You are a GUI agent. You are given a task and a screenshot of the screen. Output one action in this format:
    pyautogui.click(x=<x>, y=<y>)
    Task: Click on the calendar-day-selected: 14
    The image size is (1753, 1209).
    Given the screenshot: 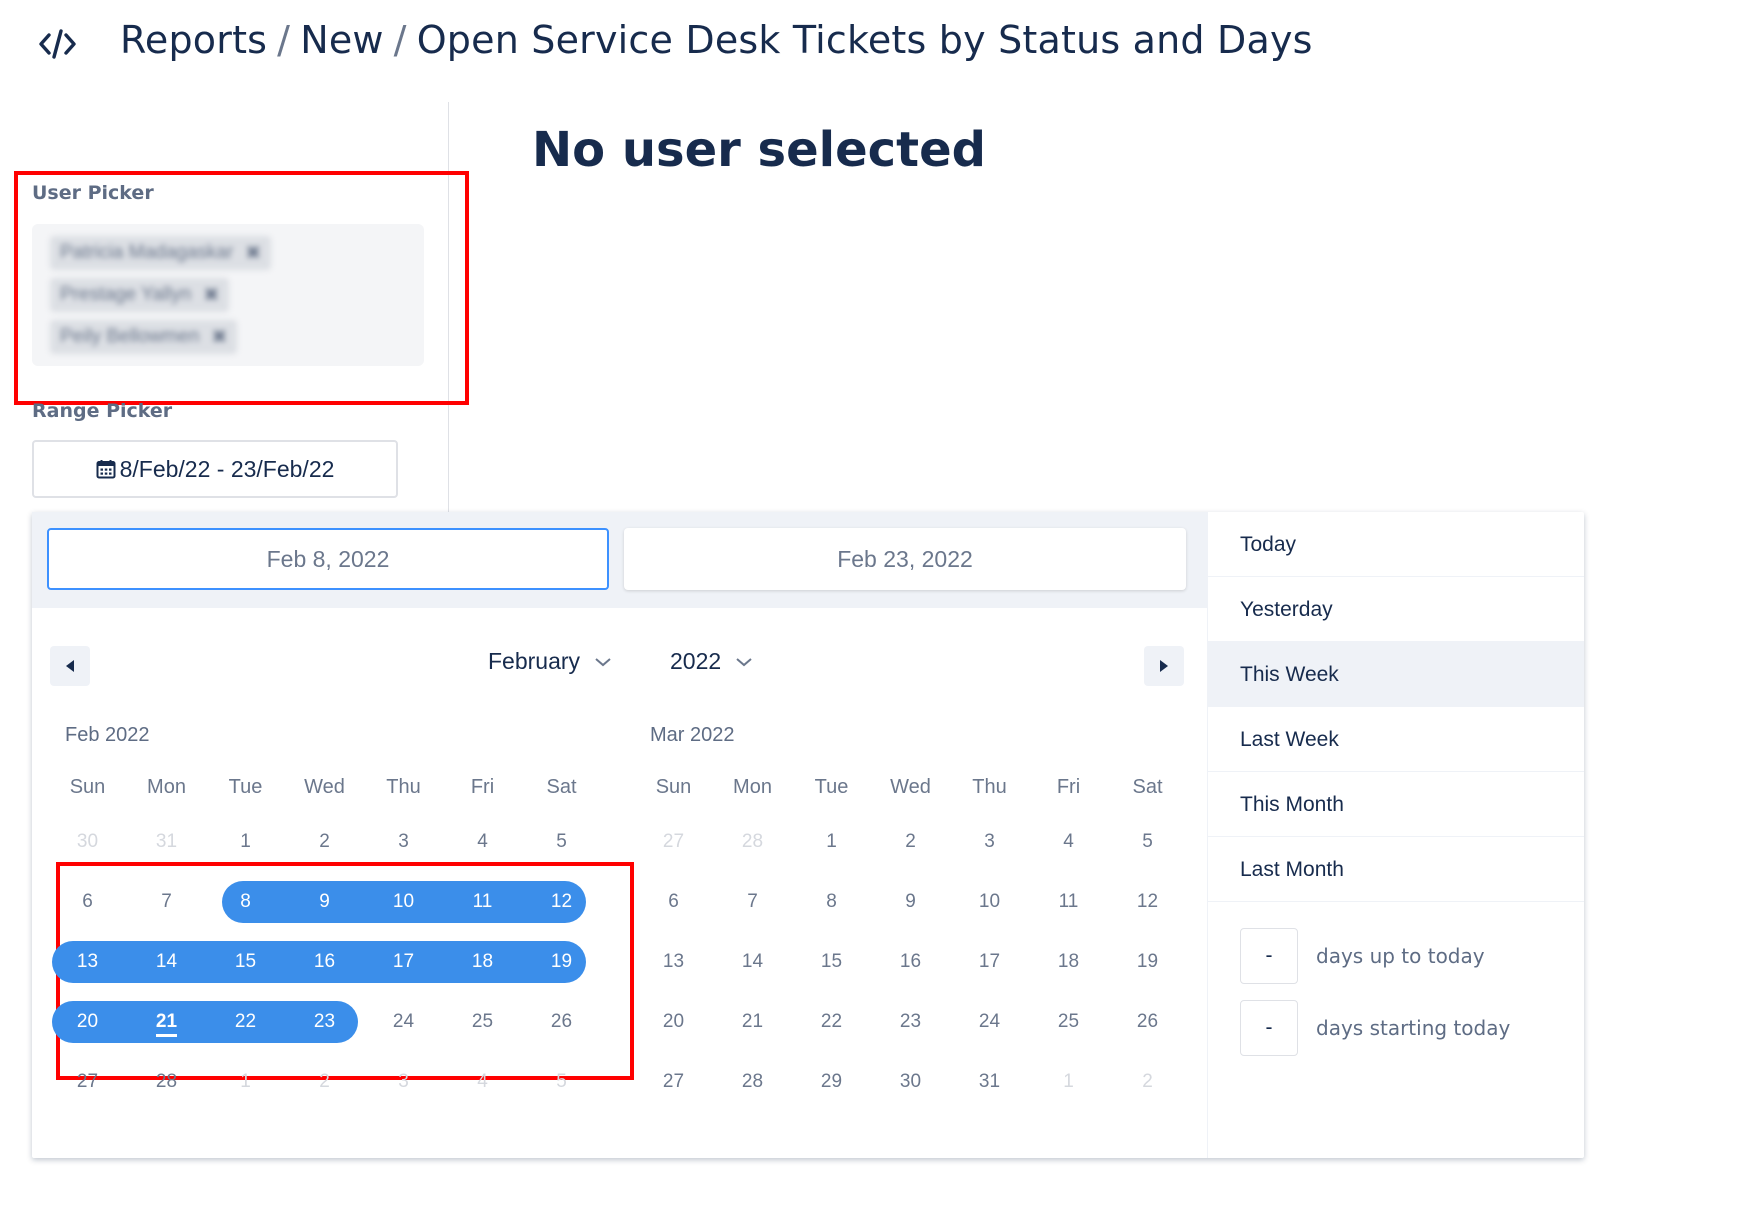 What is the action you would take?
    pyautogui.click(x=166, y=962)
    